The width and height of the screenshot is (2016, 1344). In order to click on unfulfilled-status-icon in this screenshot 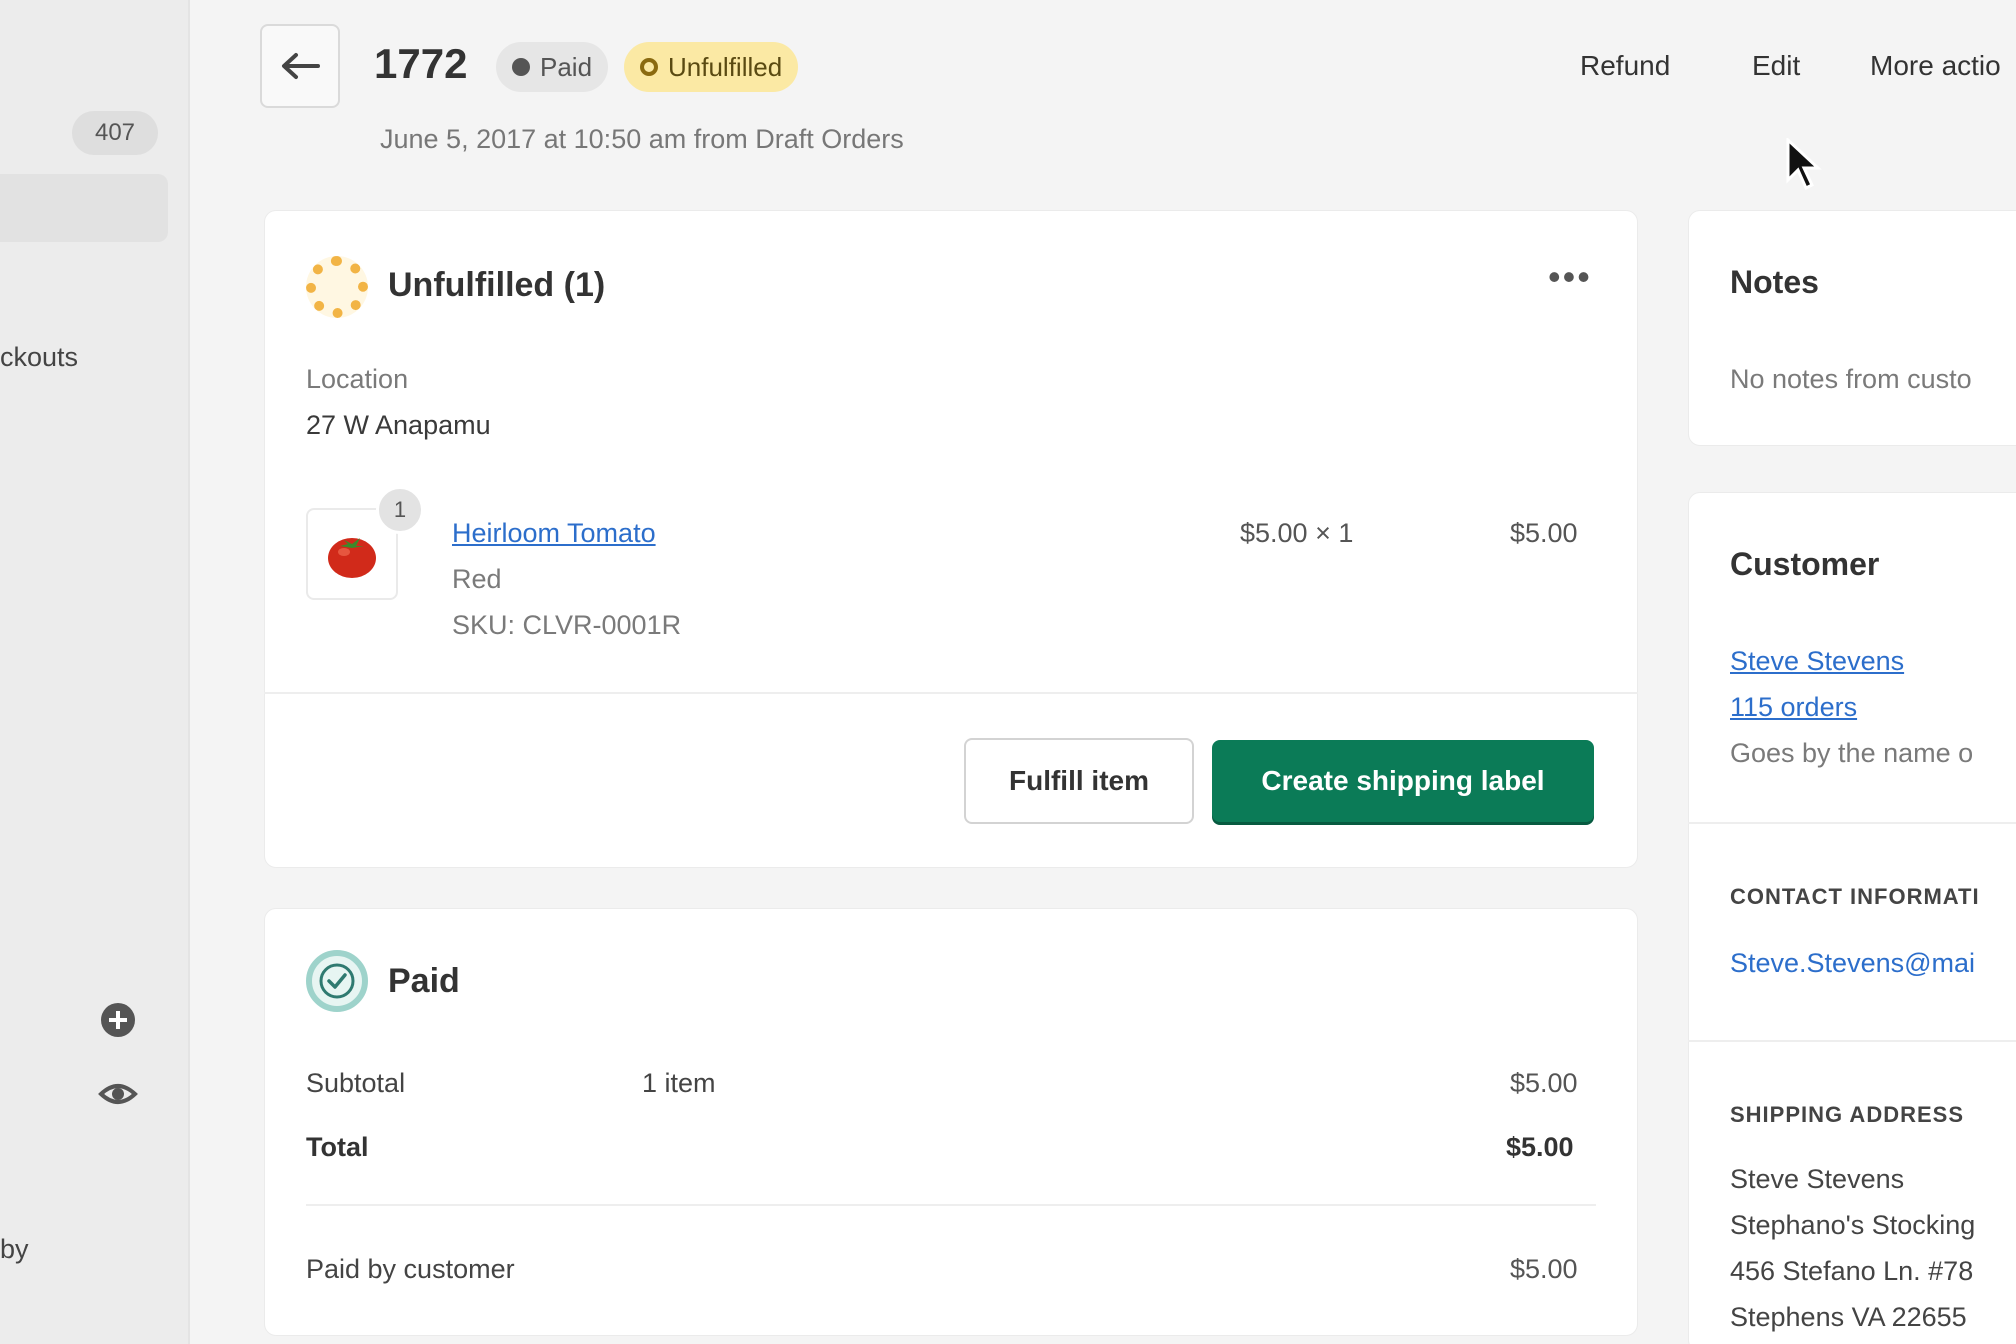, I will do `click(337, 287)`.